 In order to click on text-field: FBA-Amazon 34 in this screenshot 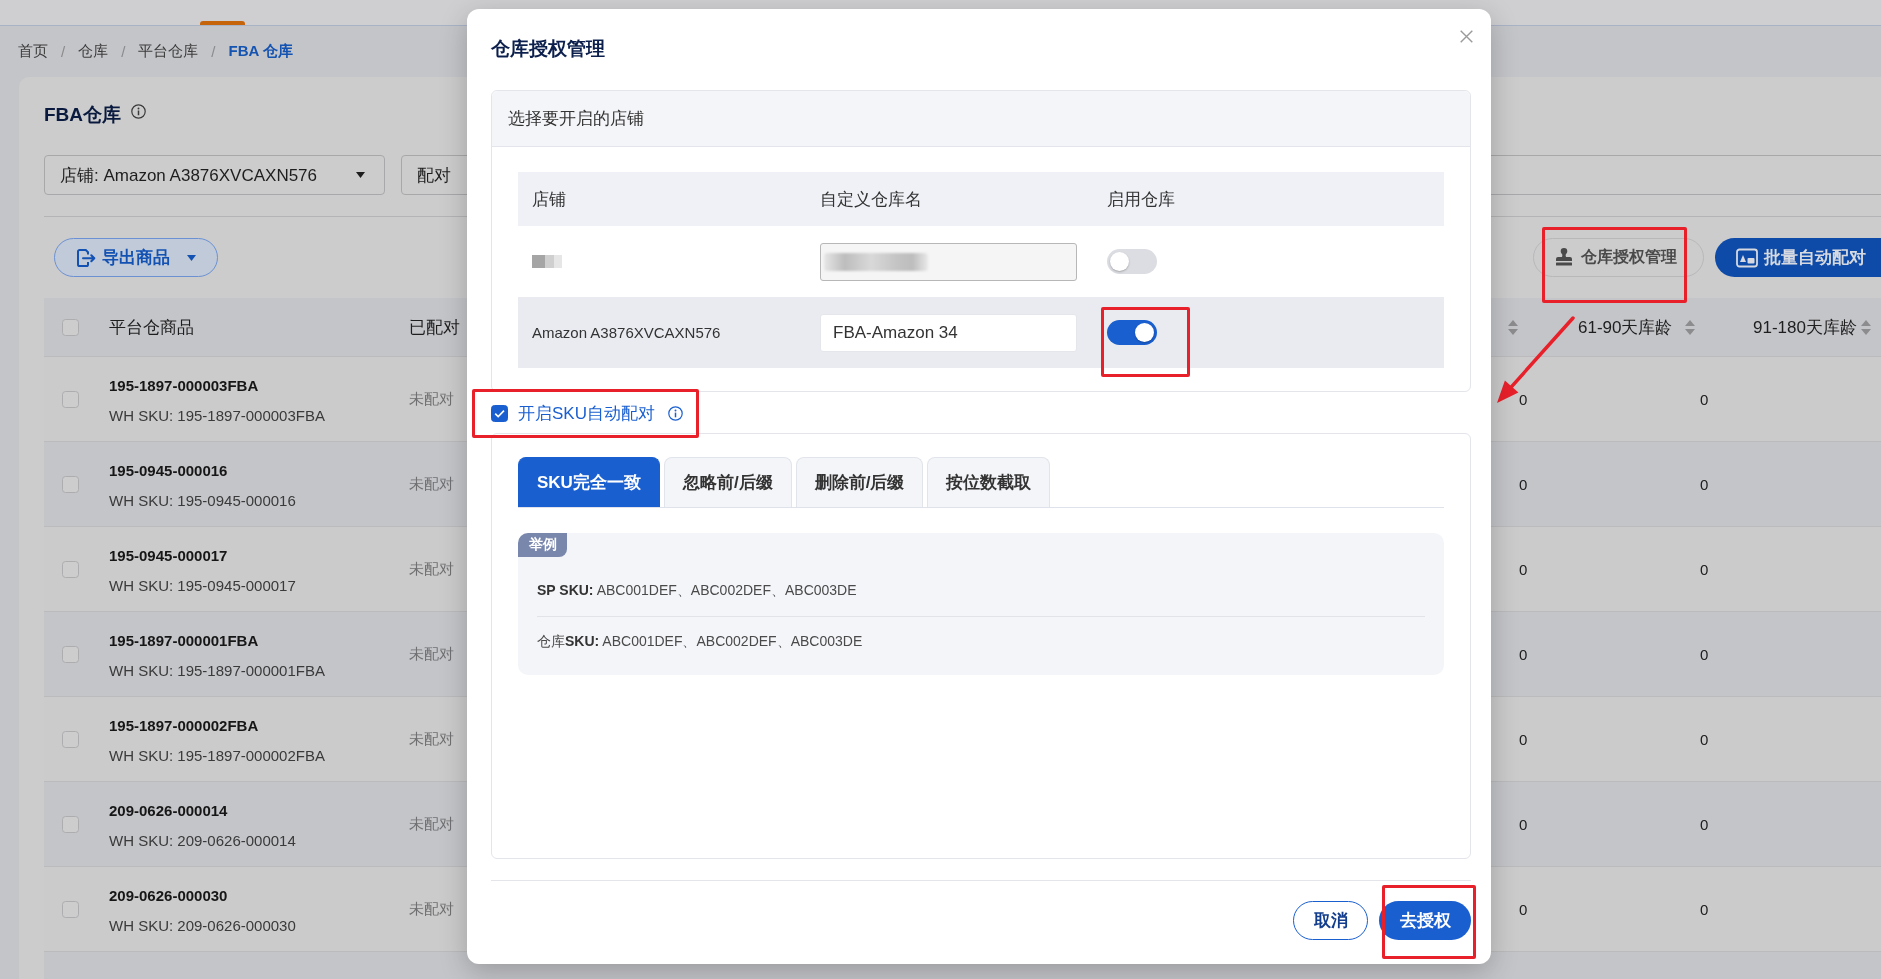, I will do `click(948, 332)`.